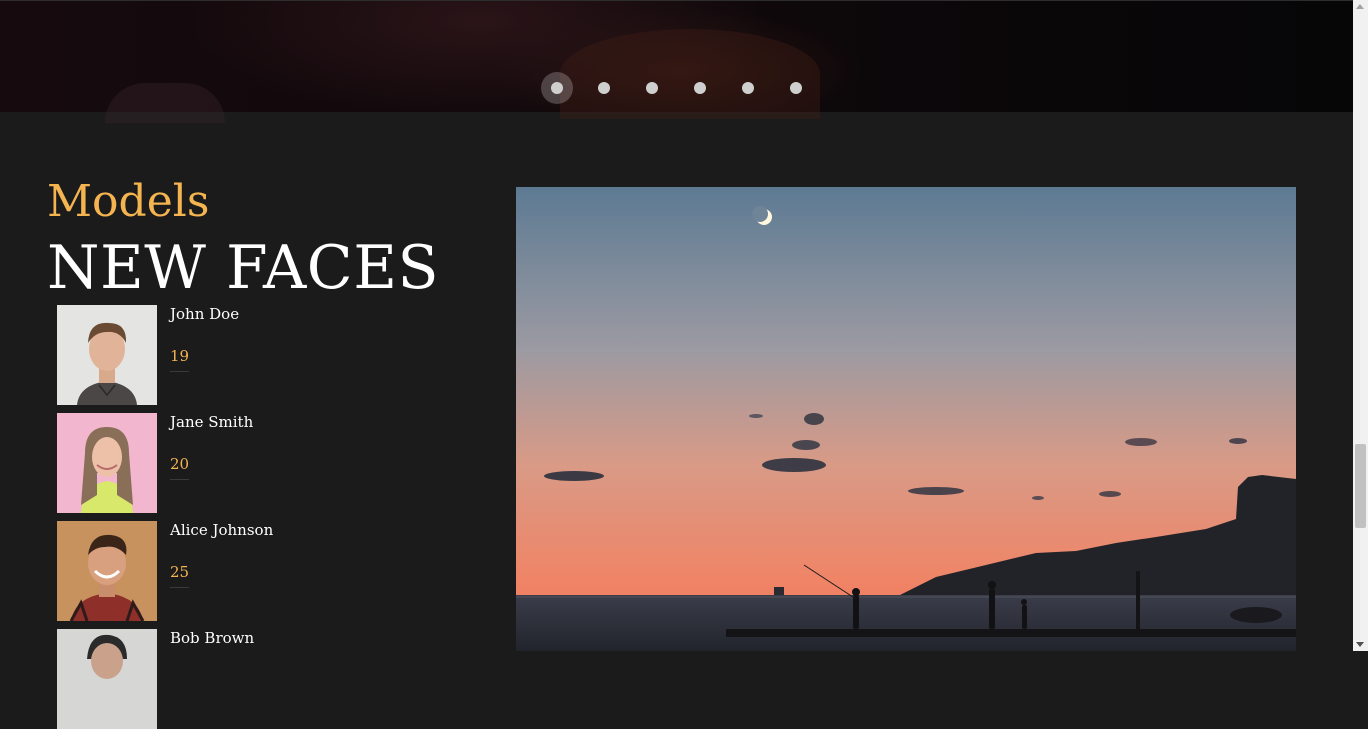 The width and height of the screenshot is (1368, 729). What do you see at coordinates (221, 530) in the screenshot?
I see `model-name: Alice Johnson` at bounding box center [221, 530].